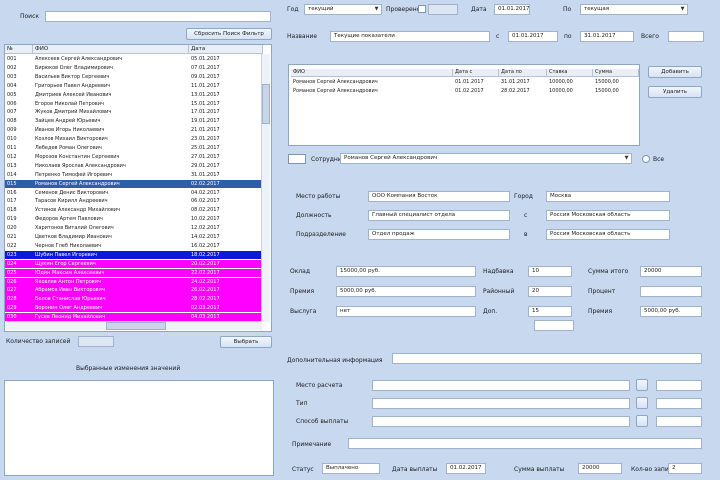 The image size is (720, 480). I want to click on list-item-date: 09.01.2017, so click(205, 76).